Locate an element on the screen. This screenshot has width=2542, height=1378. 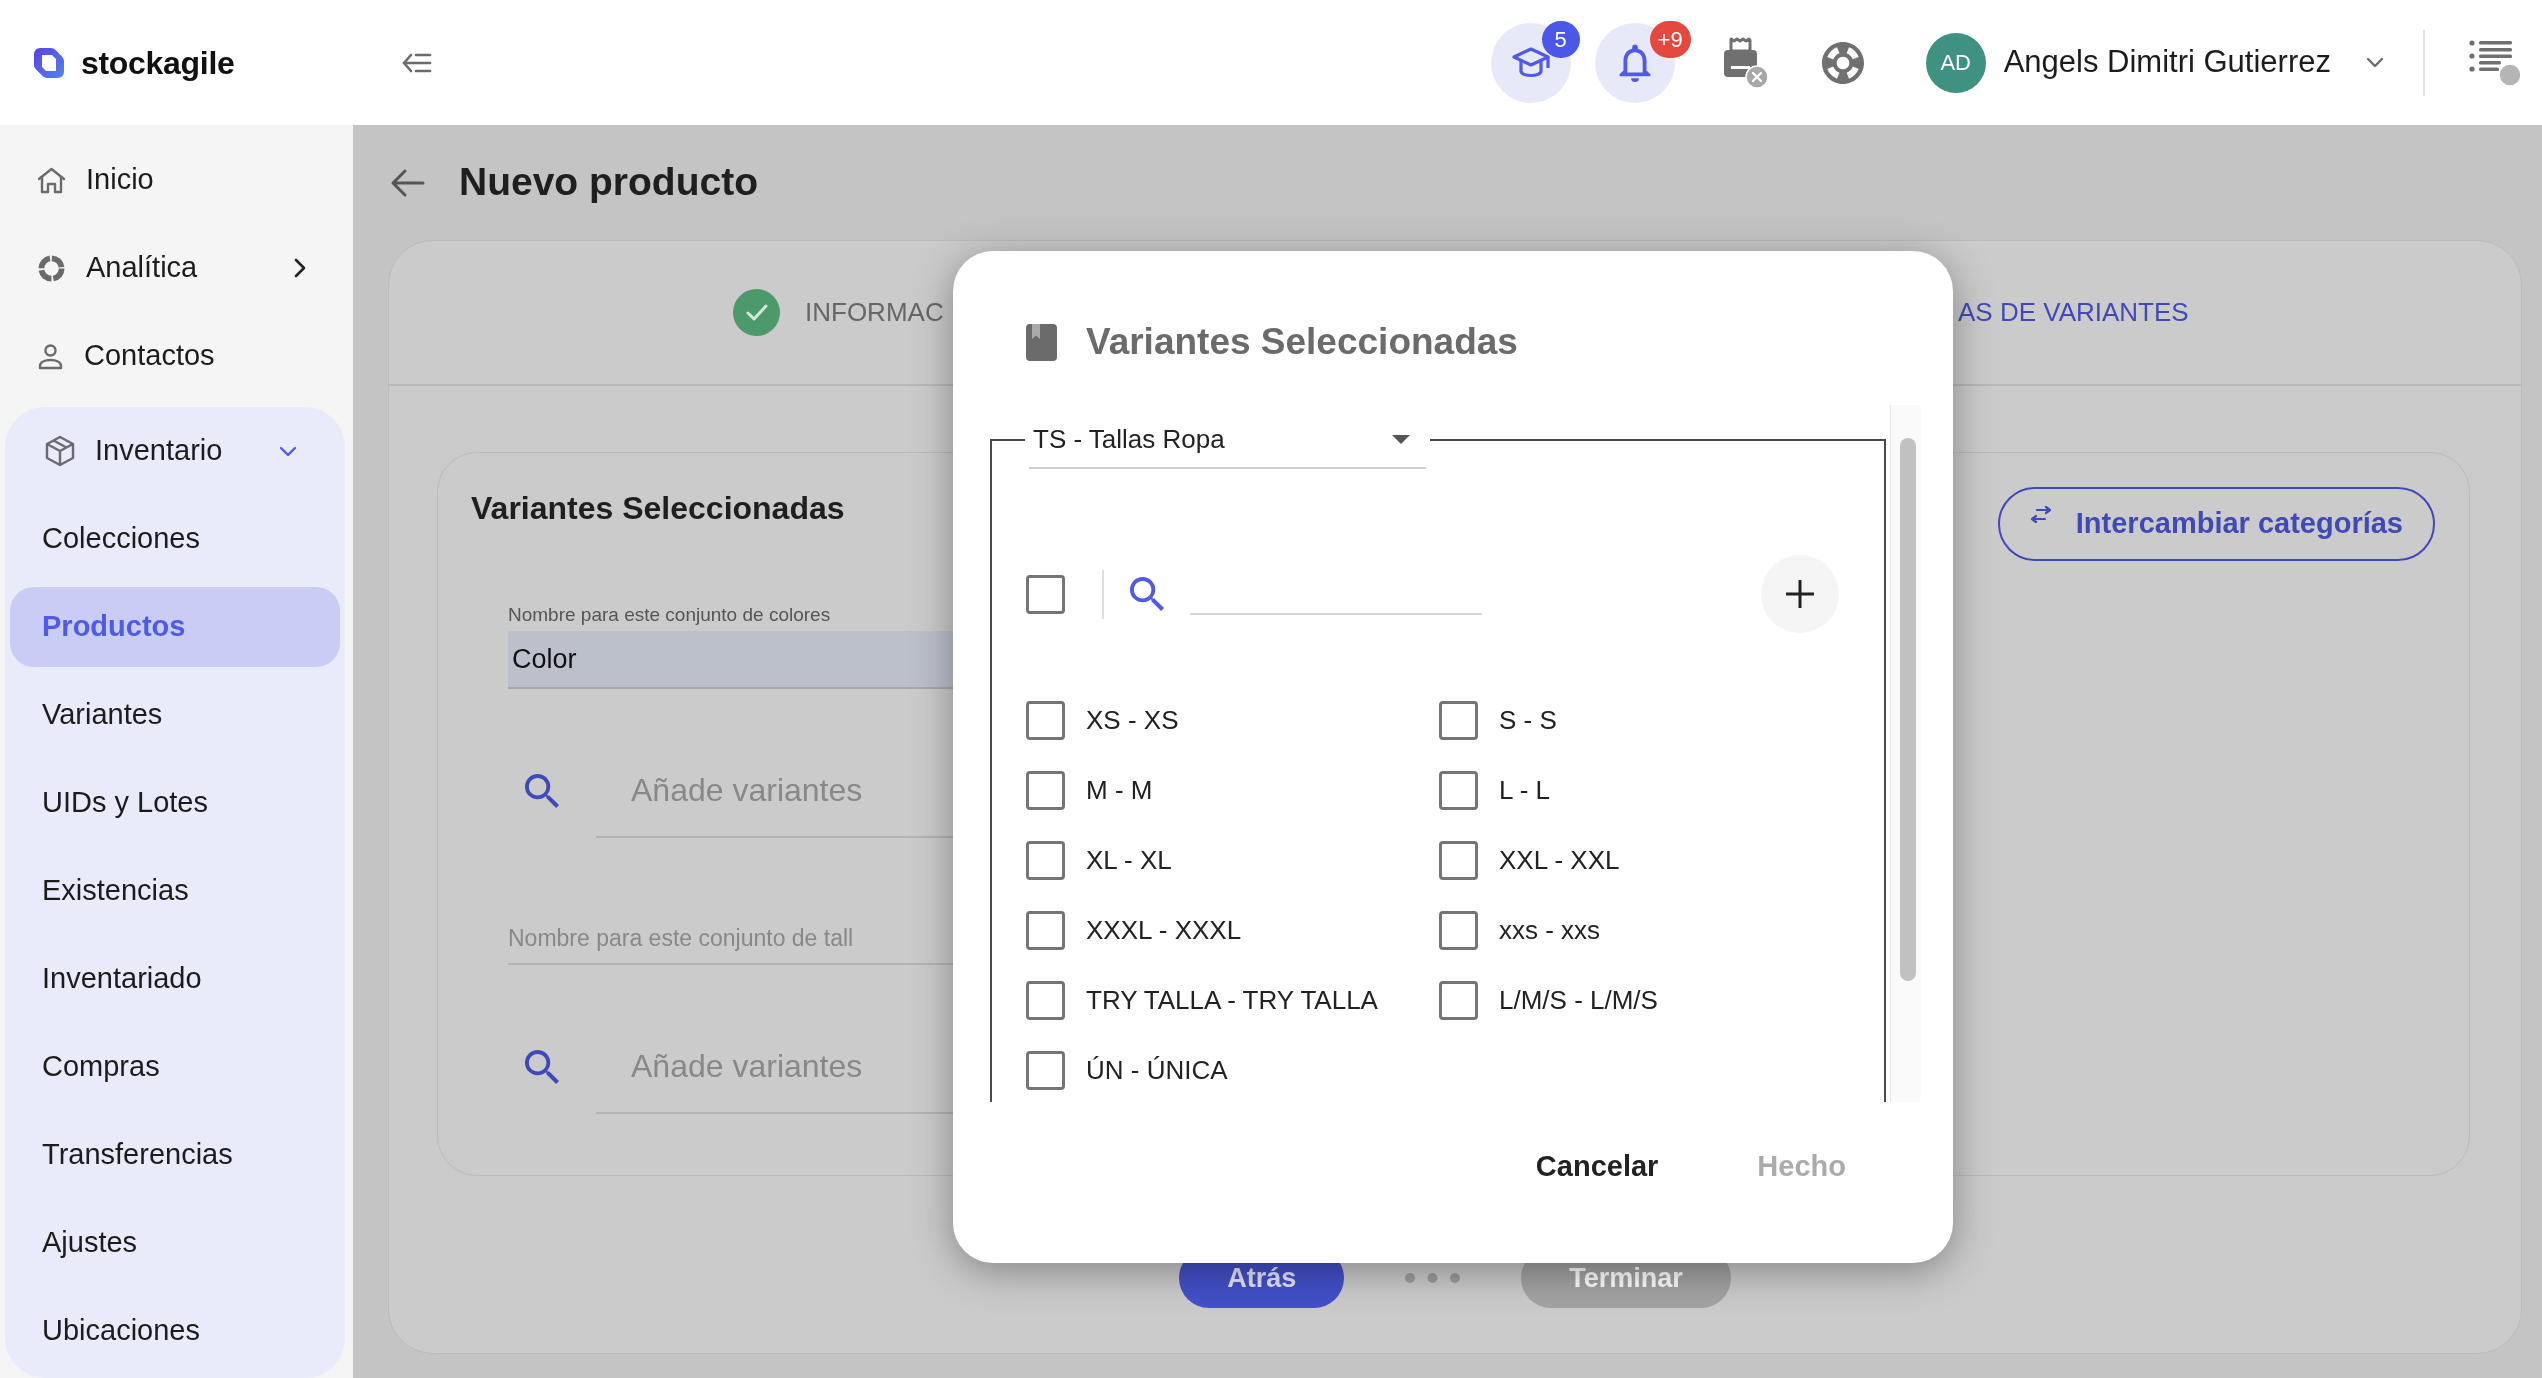
option-label: L - L is located at coordinates (1525, 790).